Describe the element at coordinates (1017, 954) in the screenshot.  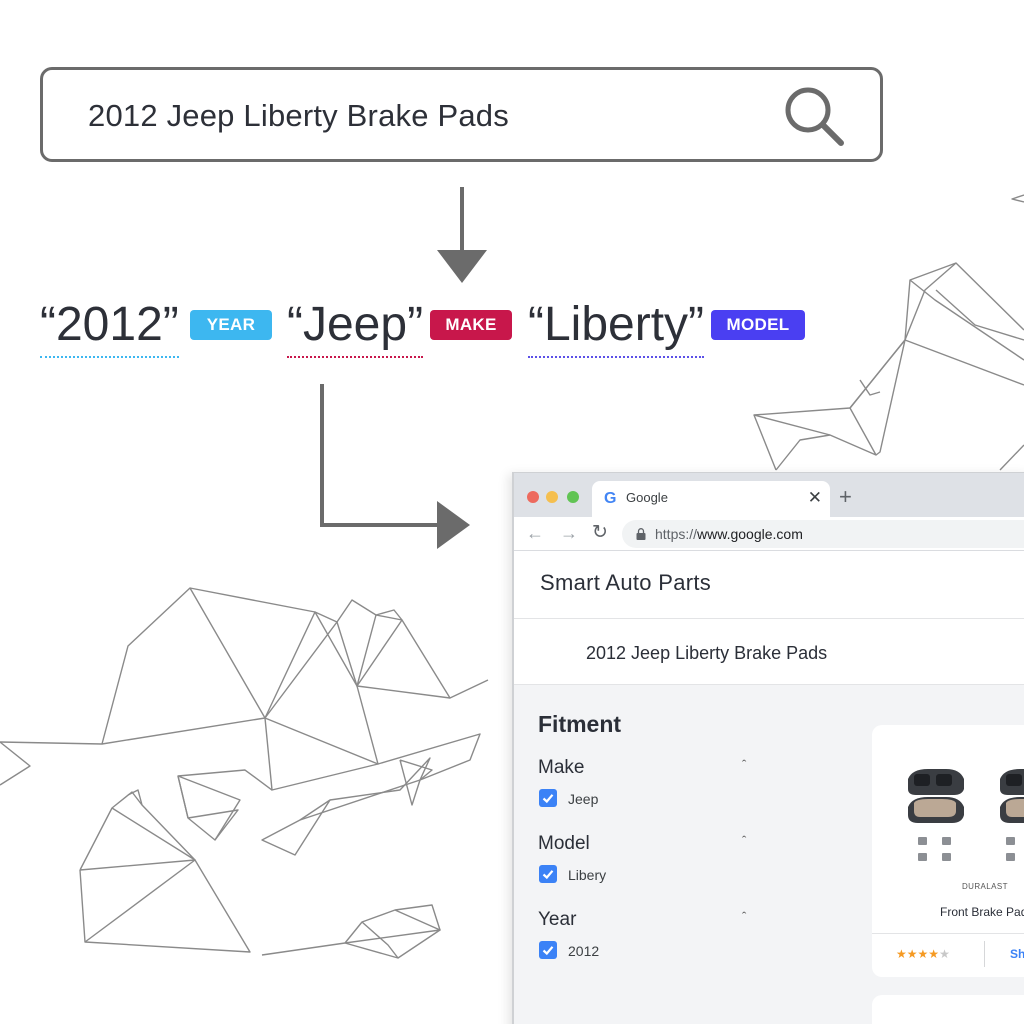
I see `shop-link: Sh` at that location.